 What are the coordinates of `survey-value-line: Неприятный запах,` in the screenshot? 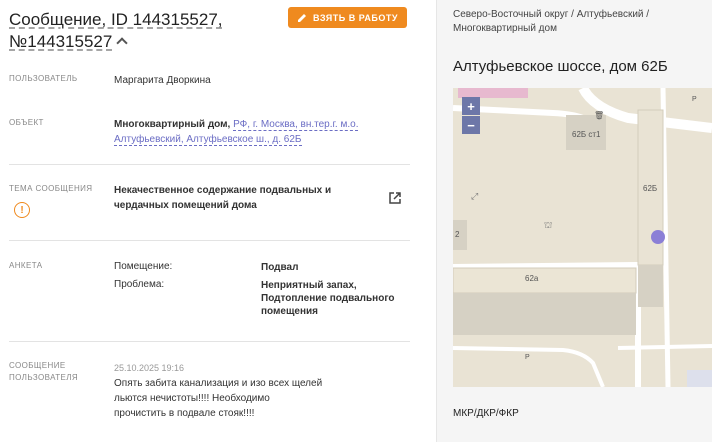 It's located at (309, 285).